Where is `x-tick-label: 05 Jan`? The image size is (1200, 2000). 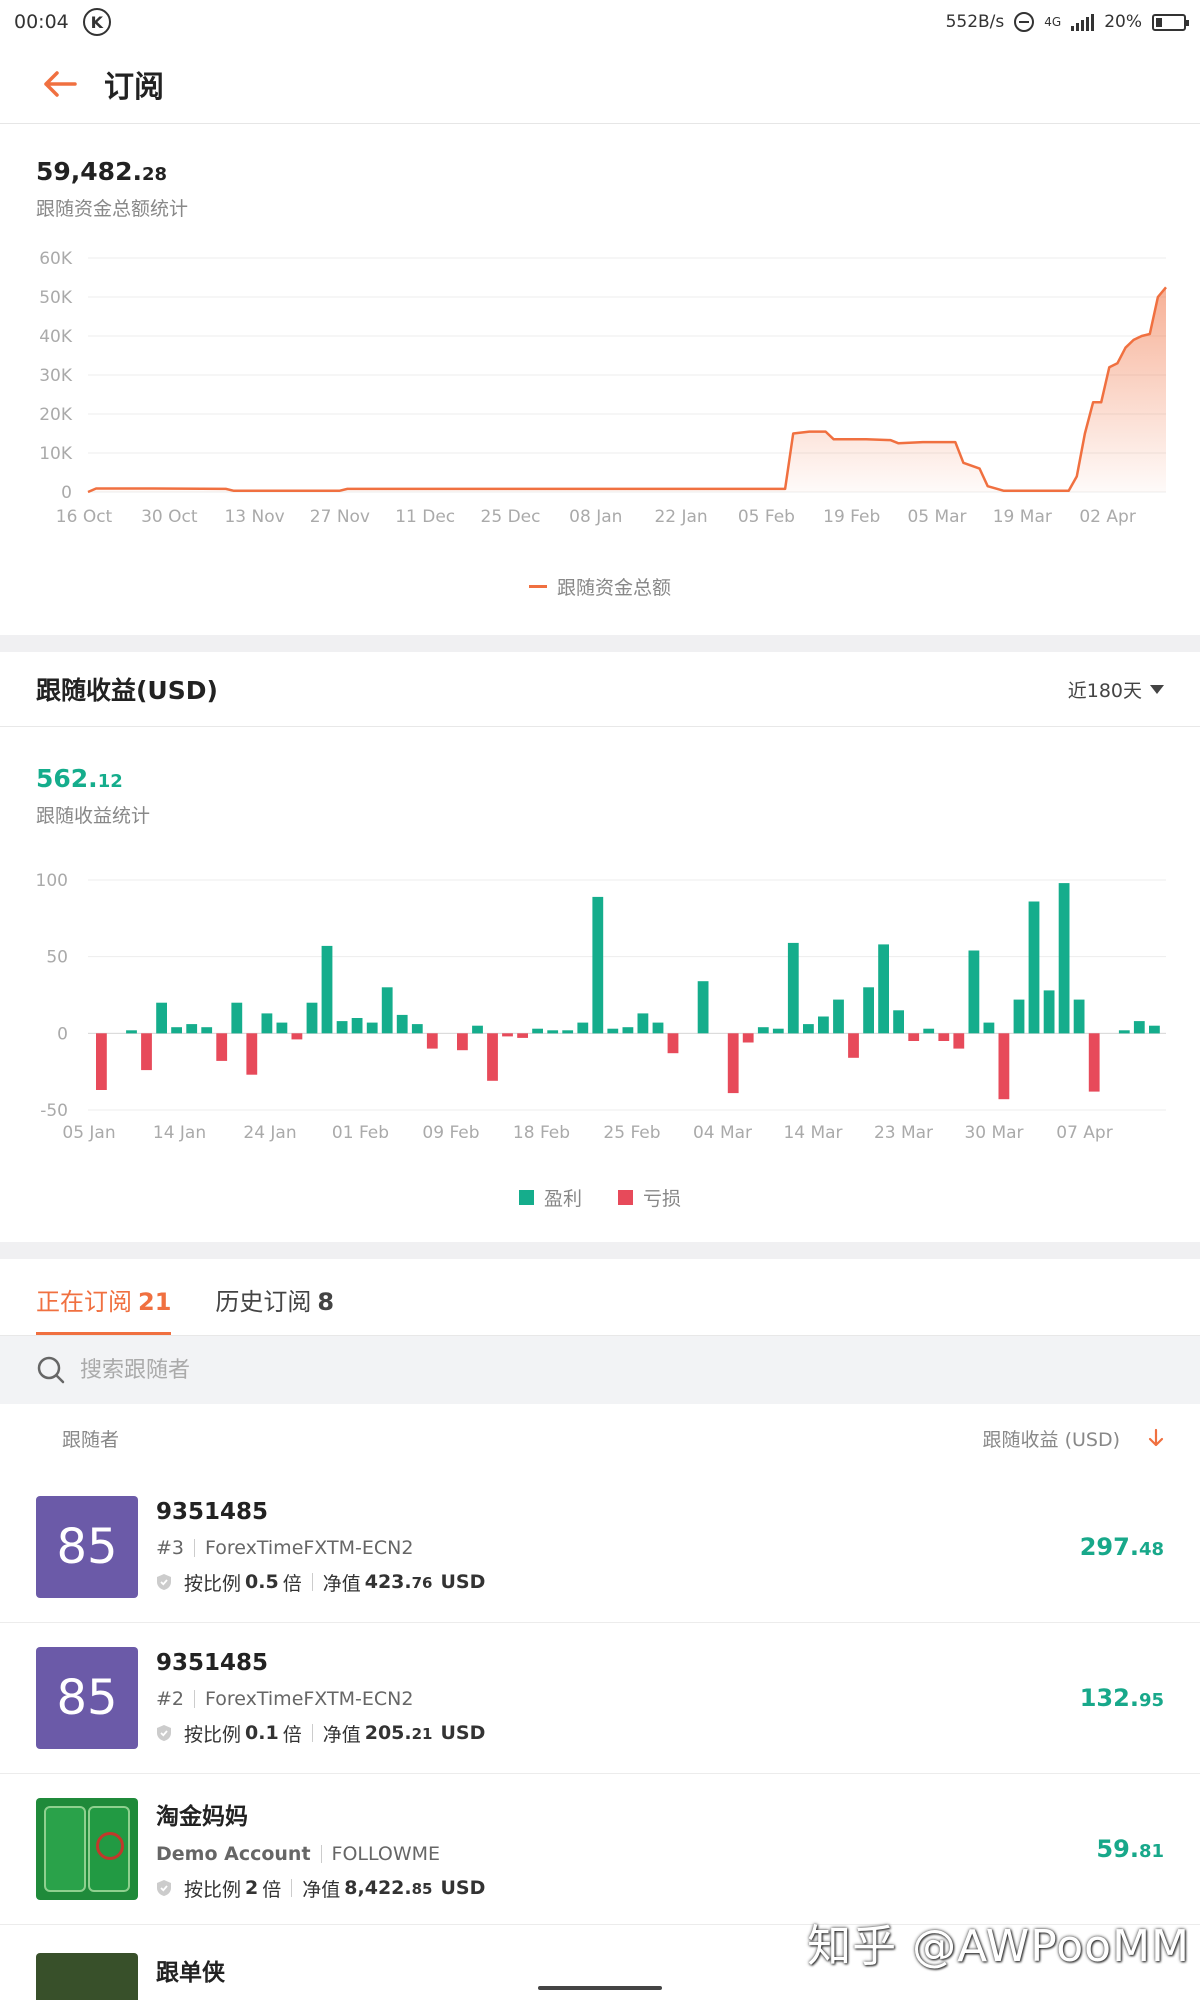
x-tick-label: 05 Jan is located at coordinates (88, 1133).